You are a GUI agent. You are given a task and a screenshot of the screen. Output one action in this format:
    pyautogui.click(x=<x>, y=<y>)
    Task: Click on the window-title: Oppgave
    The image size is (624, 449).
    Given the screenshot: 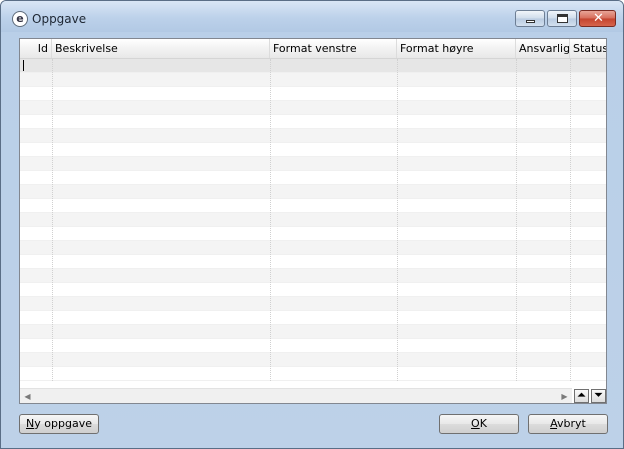 What is the action you would take?
    pyautogui.click(x=59, y=19)
    